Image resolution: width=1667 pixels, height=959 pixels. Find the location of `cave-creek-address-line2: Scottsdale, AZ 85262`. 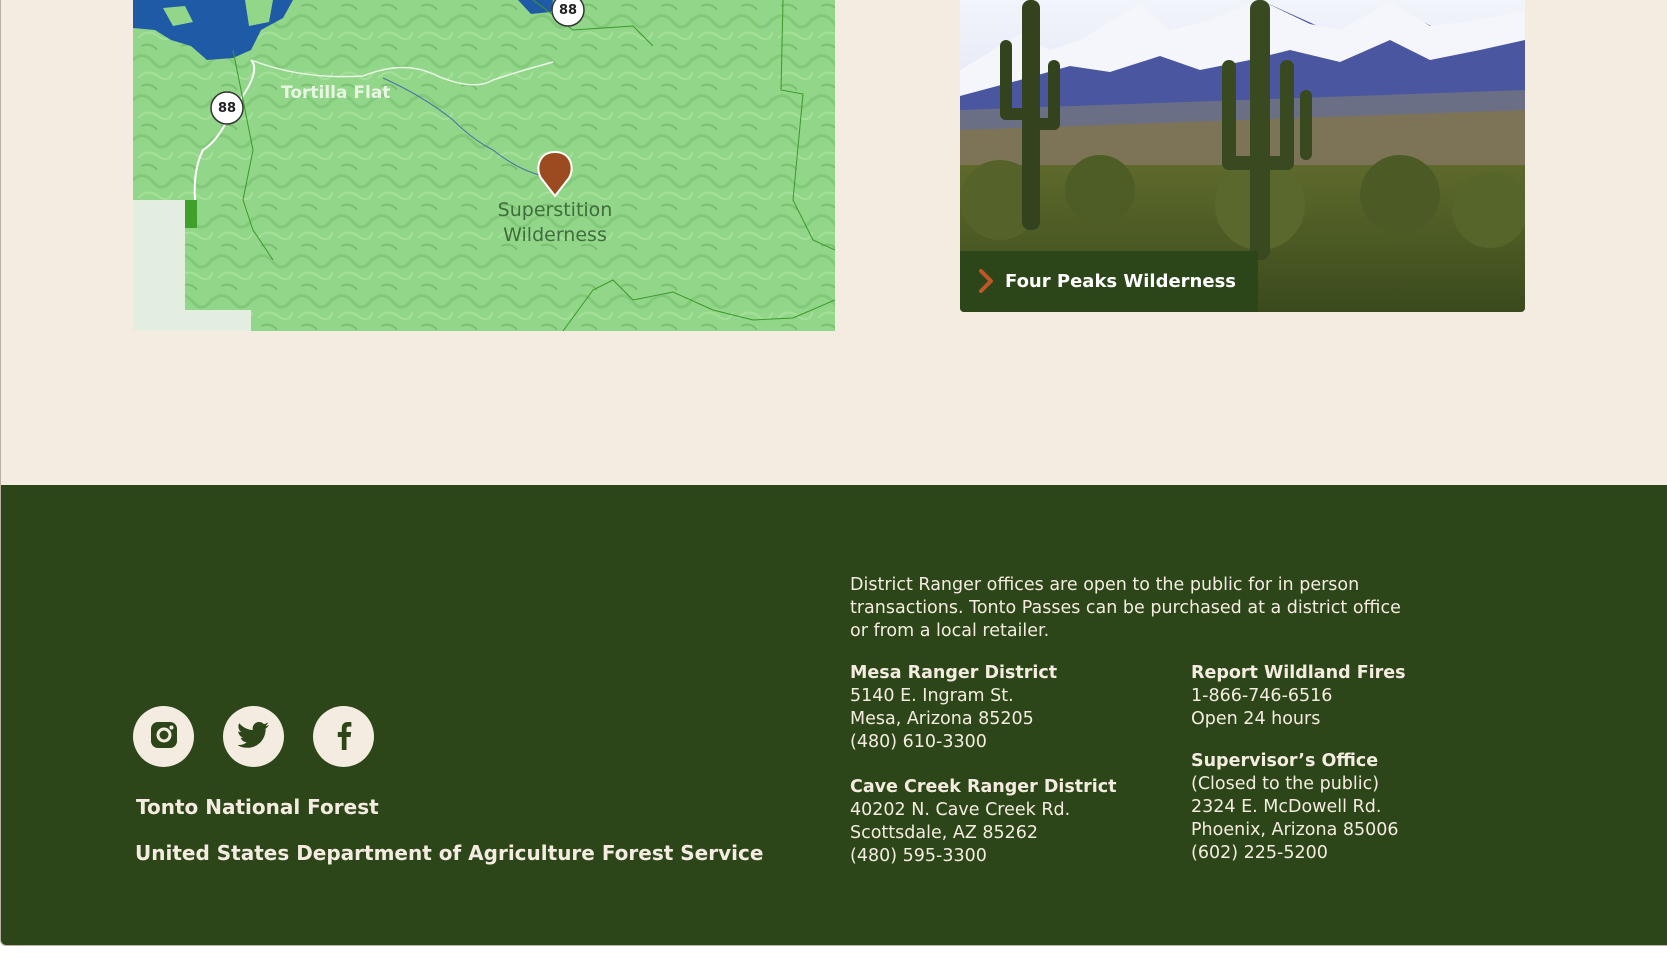

cave-creek-address-line2: Scottsdale, AZ 85262 is located at coordinates (944, 833).